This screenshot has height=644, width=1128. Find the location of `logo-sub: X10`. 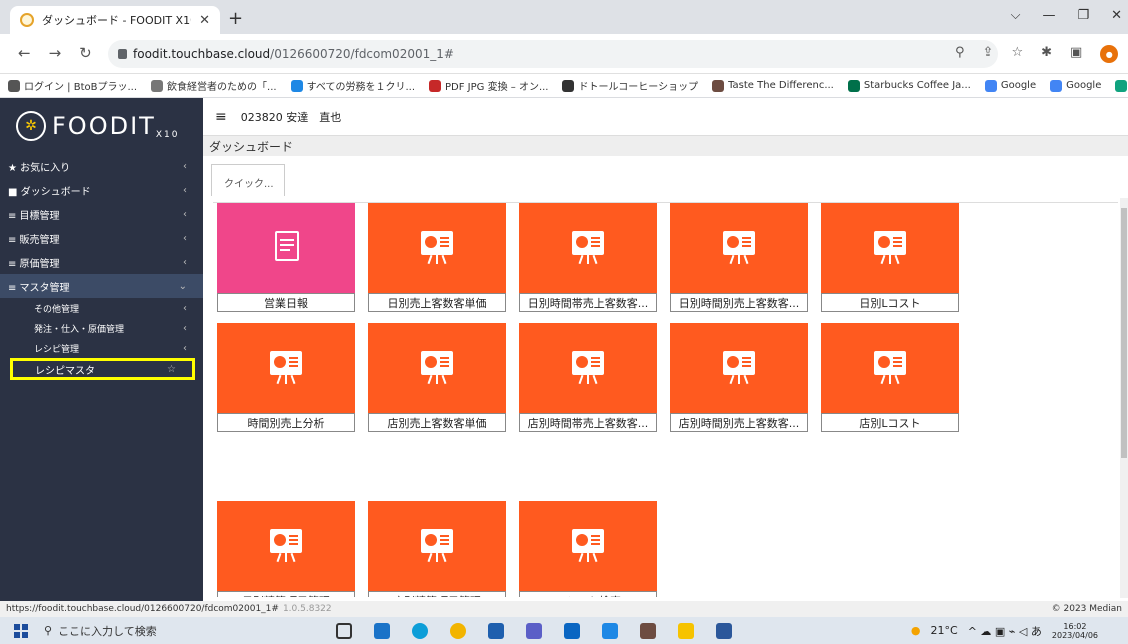

logo-sub: X10 is located at coordinates (167, 135).